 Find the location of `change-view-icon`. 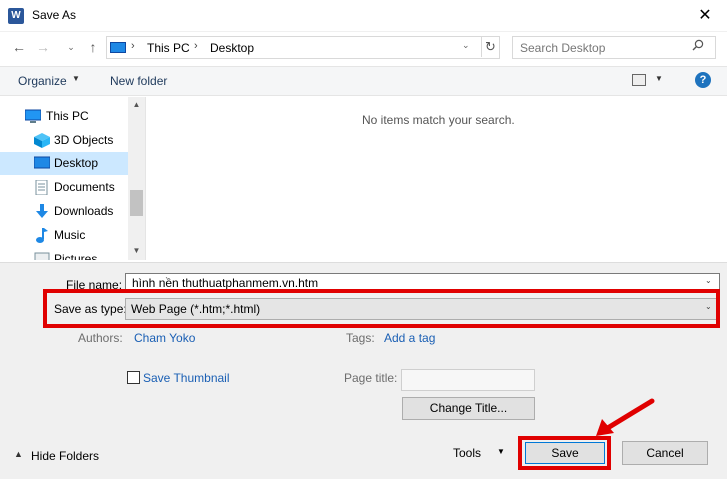

change-view-icon is located at coordinates (639, 80).